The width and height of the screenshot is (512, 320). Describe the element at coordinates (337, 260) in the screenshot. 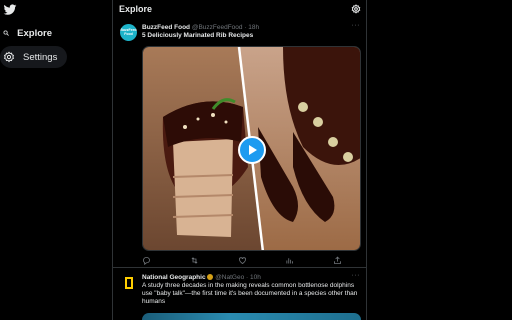

I see `share-icon` at that location.